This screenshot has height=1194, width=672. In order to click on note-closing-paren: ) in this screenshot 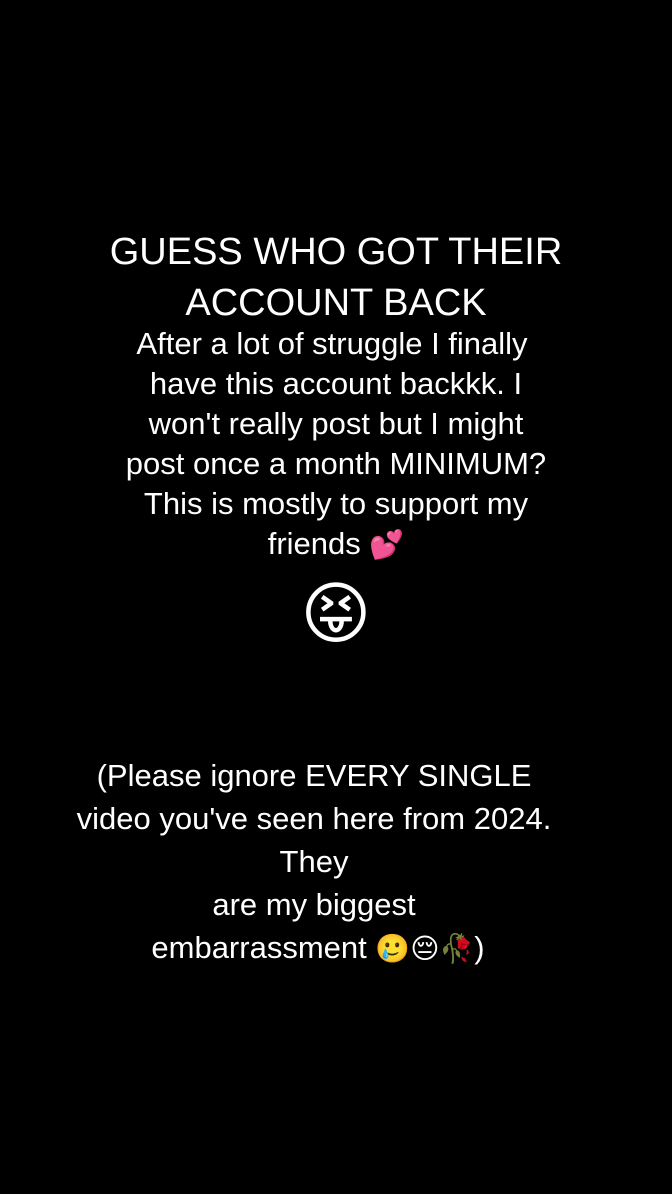, I will do `click(479, 947)`.